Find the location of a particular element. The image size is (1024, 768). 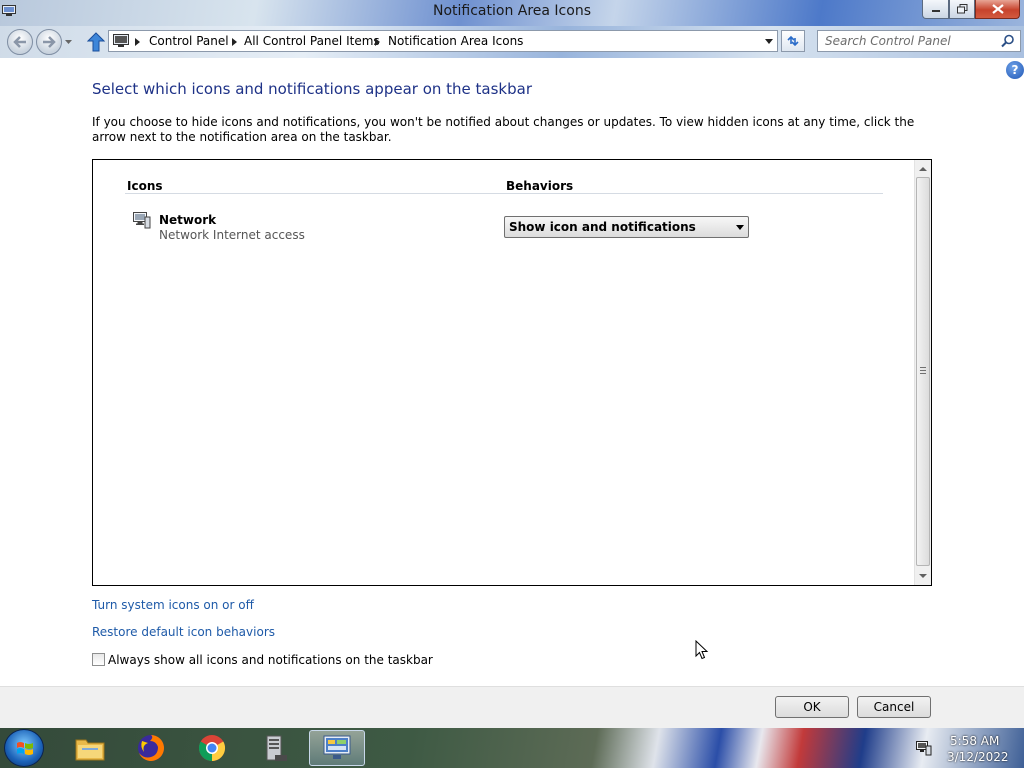

forward-arrow-icon is located at coordinates (49, 42).